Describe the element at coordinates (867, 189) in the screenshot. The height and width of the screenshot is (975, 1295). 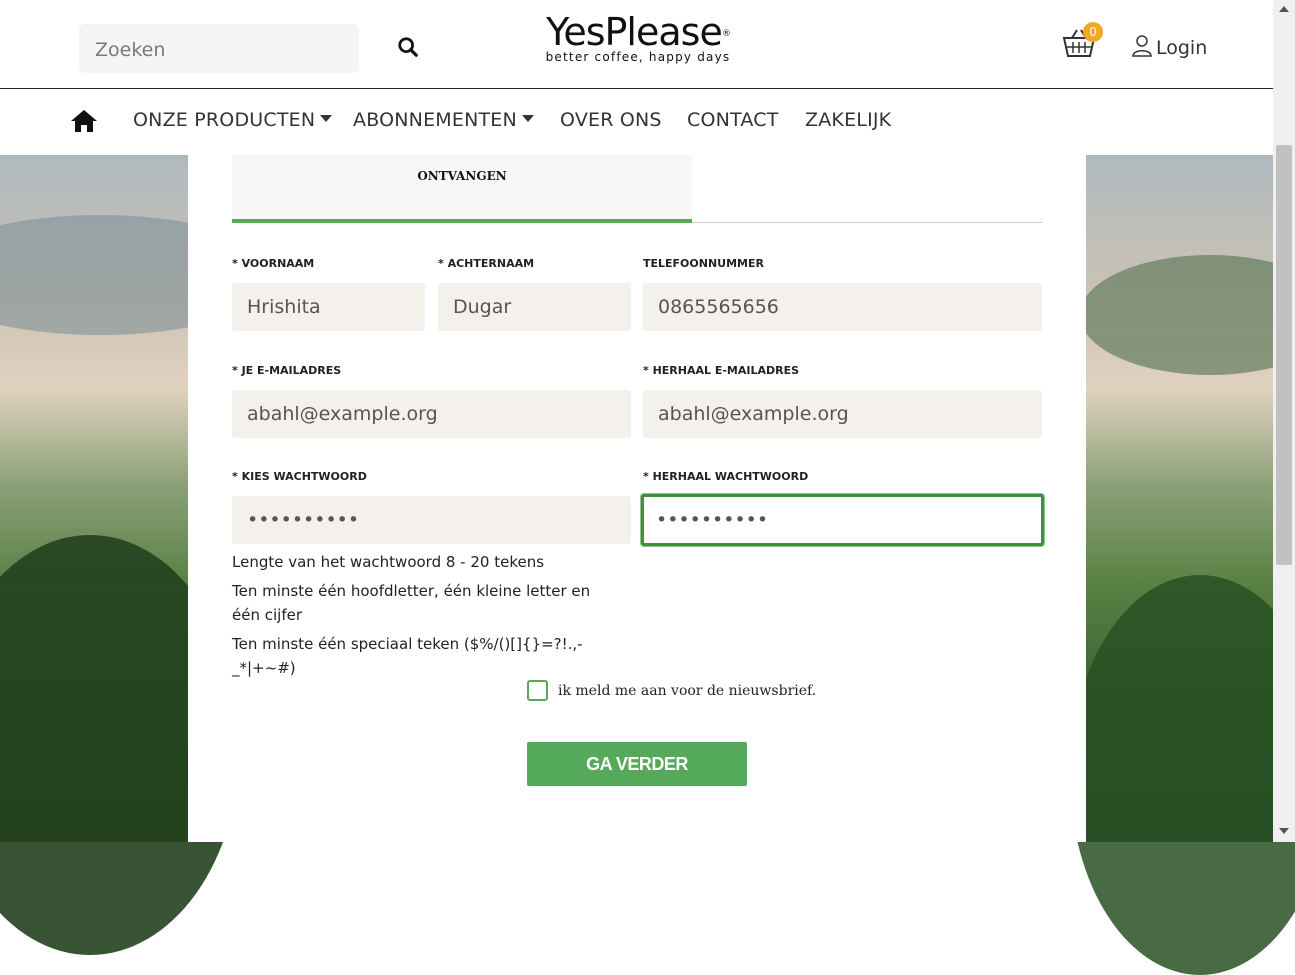
I see `tab-other` at that location.